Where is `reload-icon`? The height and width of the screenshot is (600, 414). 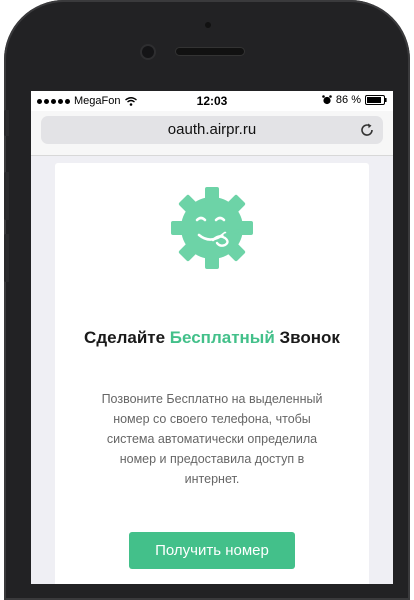
reload-icon is located at coordinates (367, 130).